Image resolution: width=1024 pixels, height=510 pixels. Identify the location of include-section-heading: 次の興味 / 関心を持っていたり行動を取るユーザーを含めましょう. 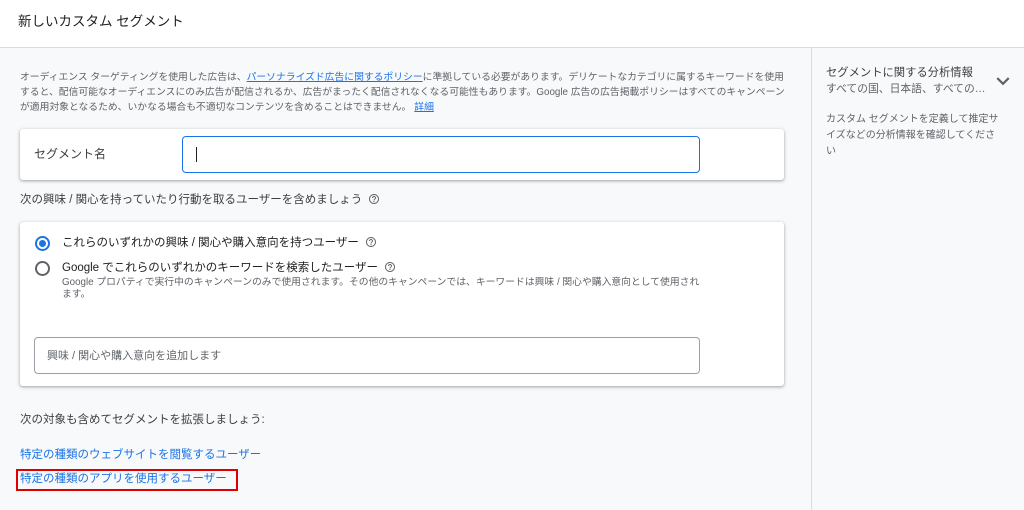
(200, 200).